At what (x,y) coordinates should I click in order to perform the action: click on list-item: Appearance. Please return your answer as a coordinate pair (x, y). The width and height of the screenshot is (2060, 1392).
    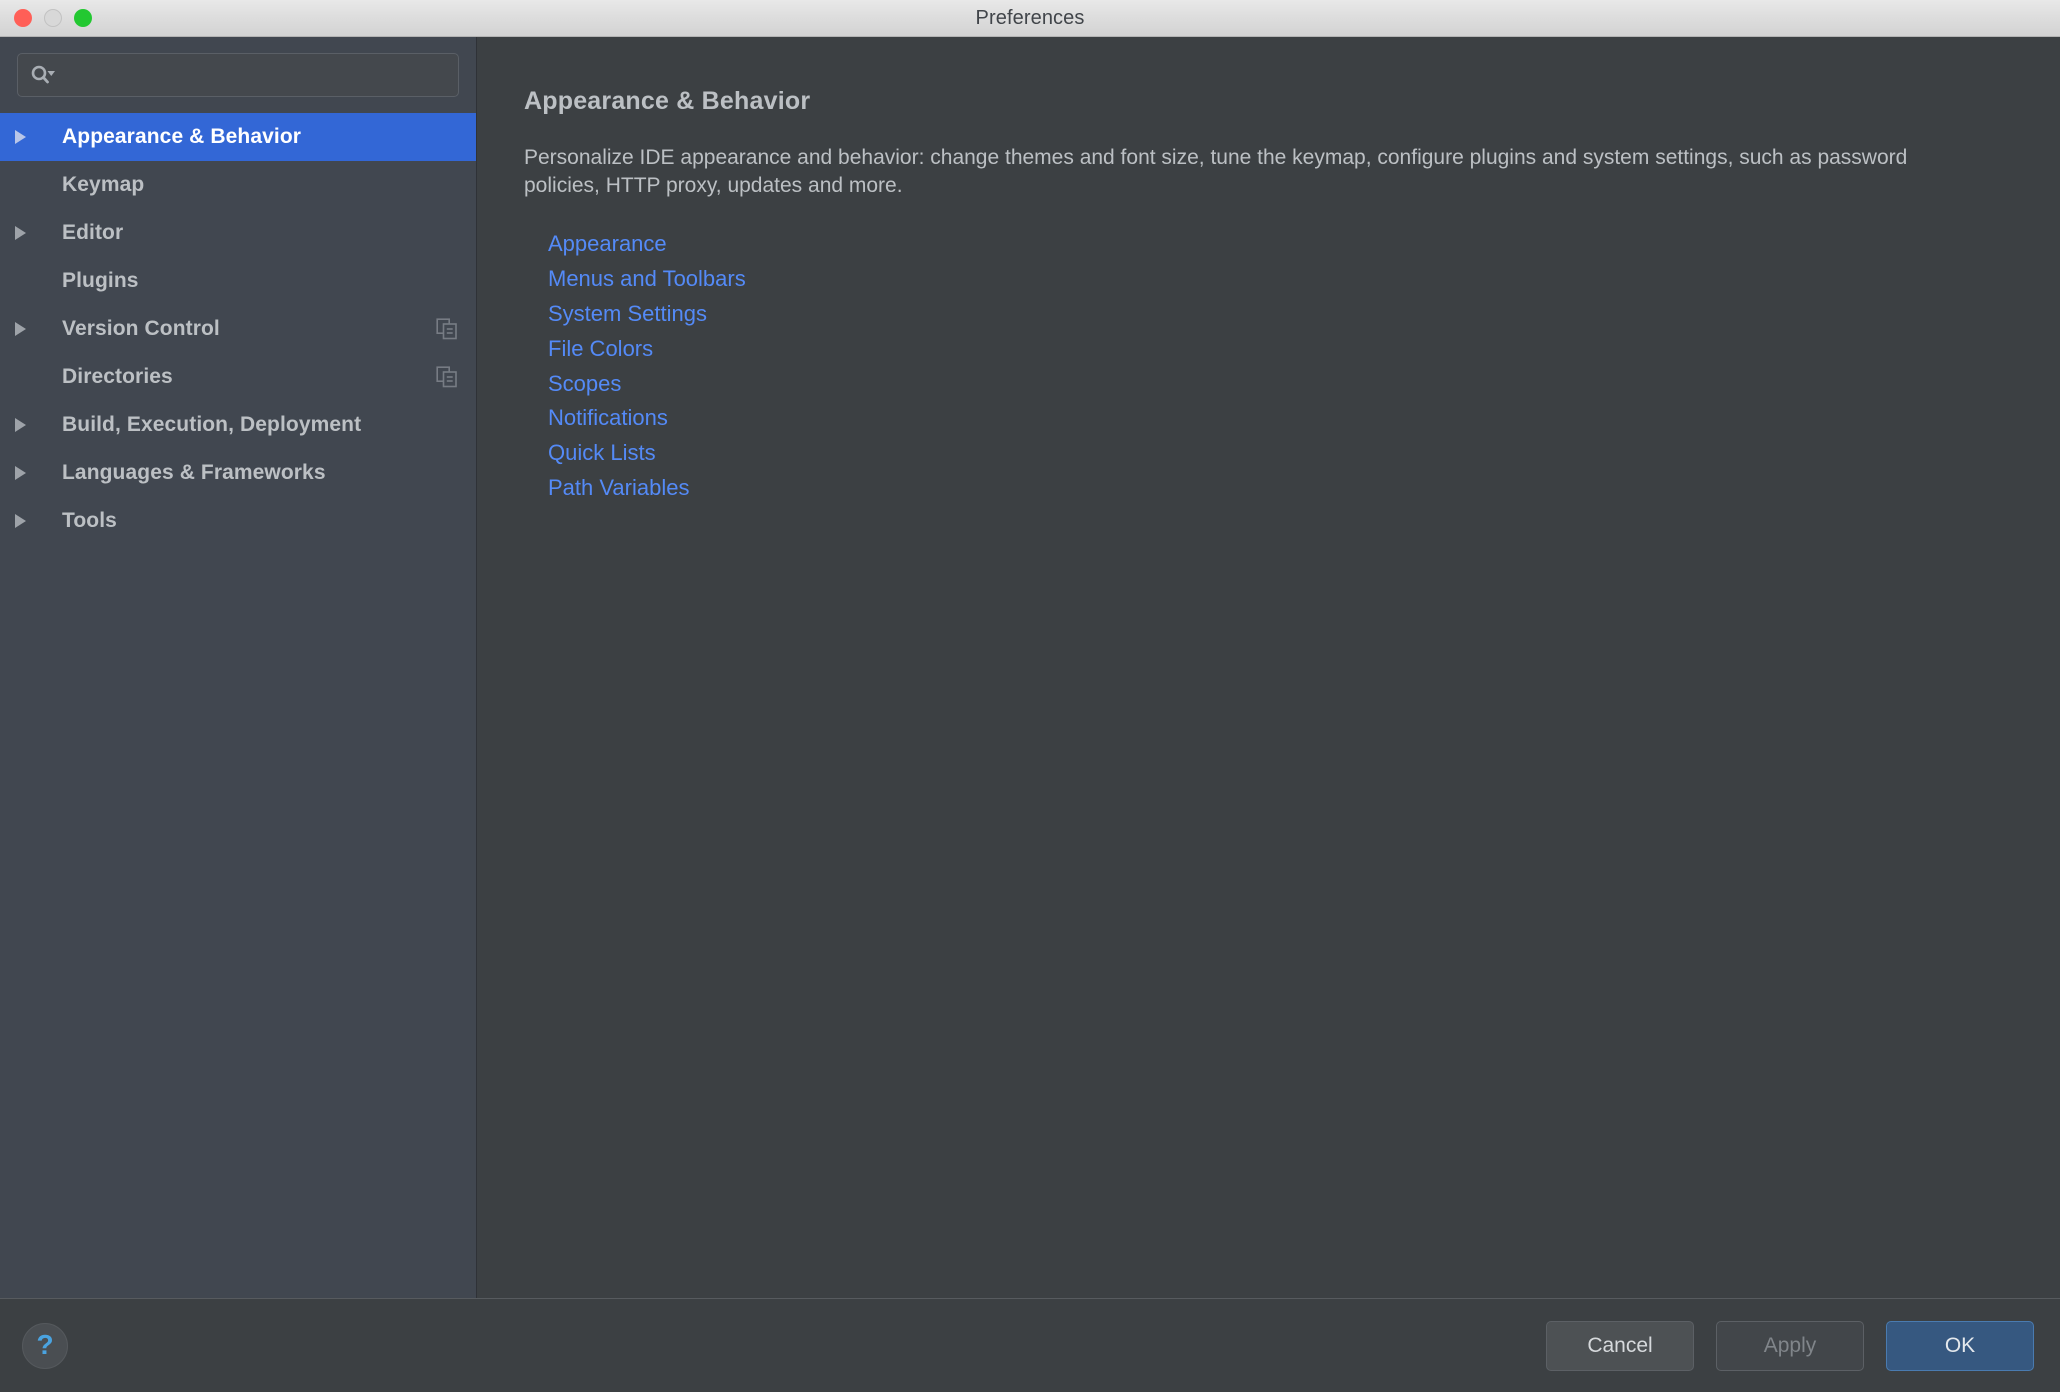
    Looking at the image, I should click on (1284, 244).